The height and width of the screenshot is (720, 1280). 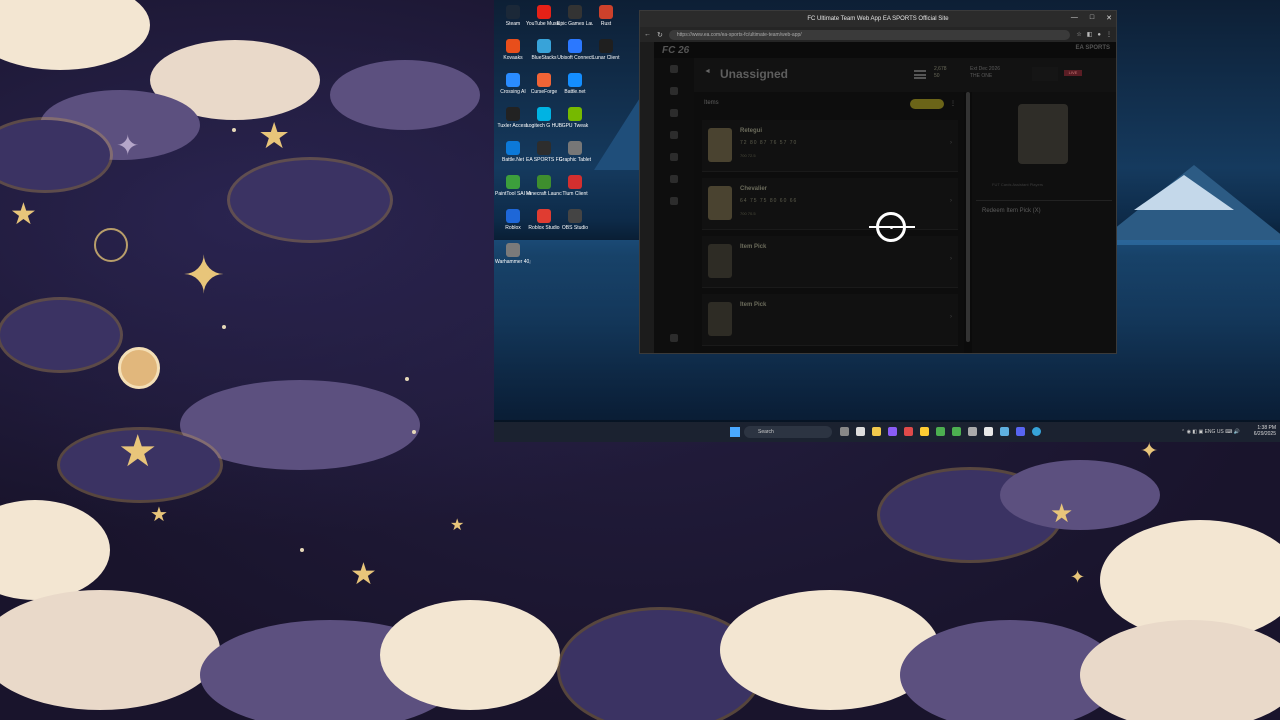 I want to click on desktop-shortcut: Roblox Studio, so click(x=544, y=223).